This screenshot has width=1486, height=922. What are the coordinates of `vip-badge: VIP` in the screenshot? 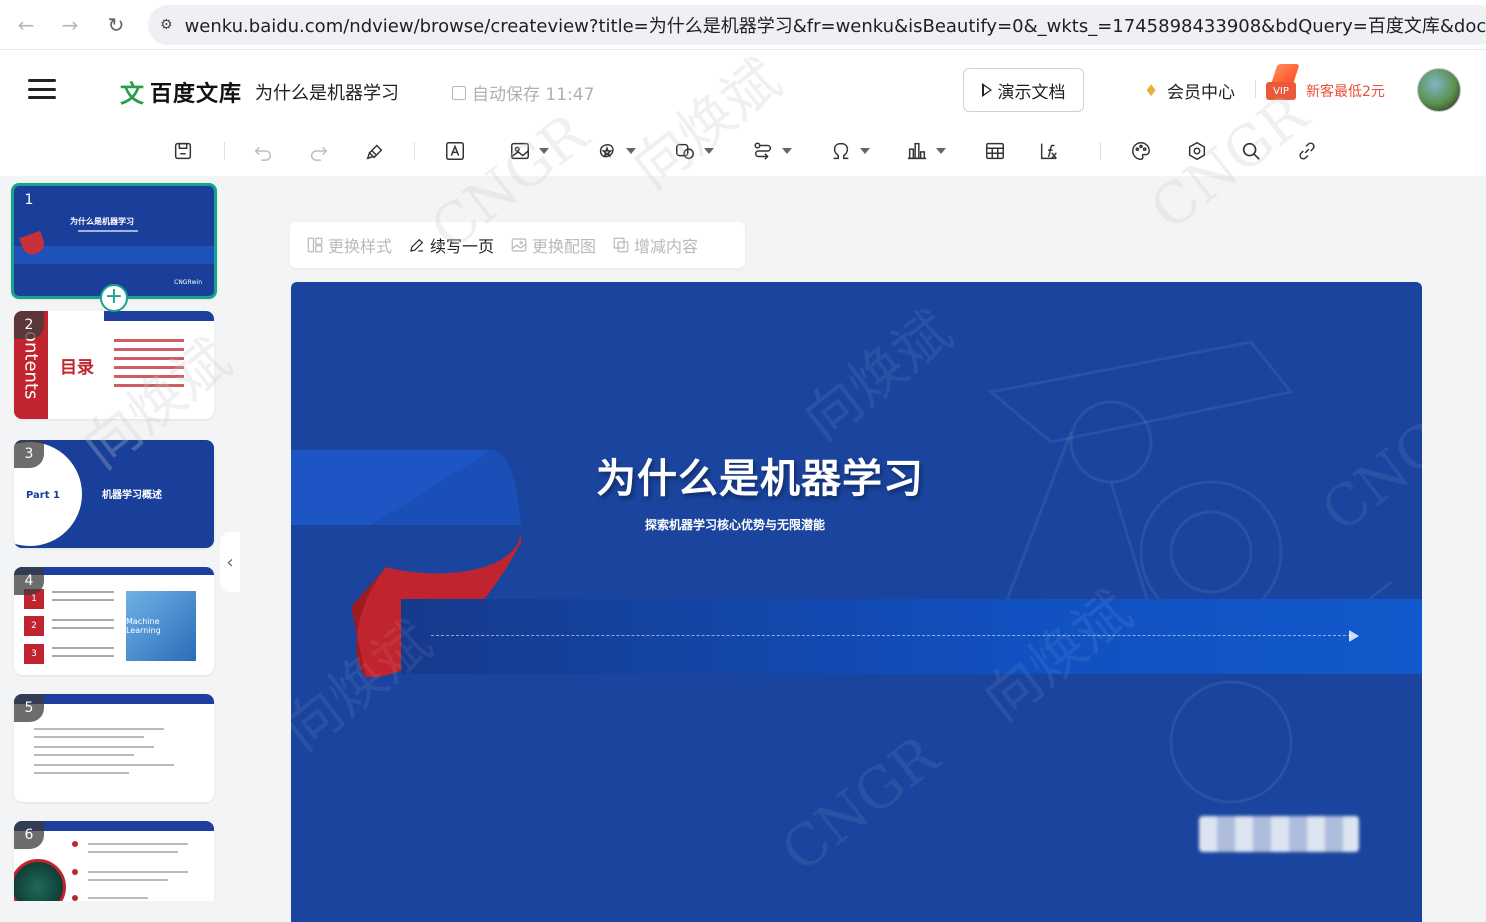 It's located at (1284, 84).